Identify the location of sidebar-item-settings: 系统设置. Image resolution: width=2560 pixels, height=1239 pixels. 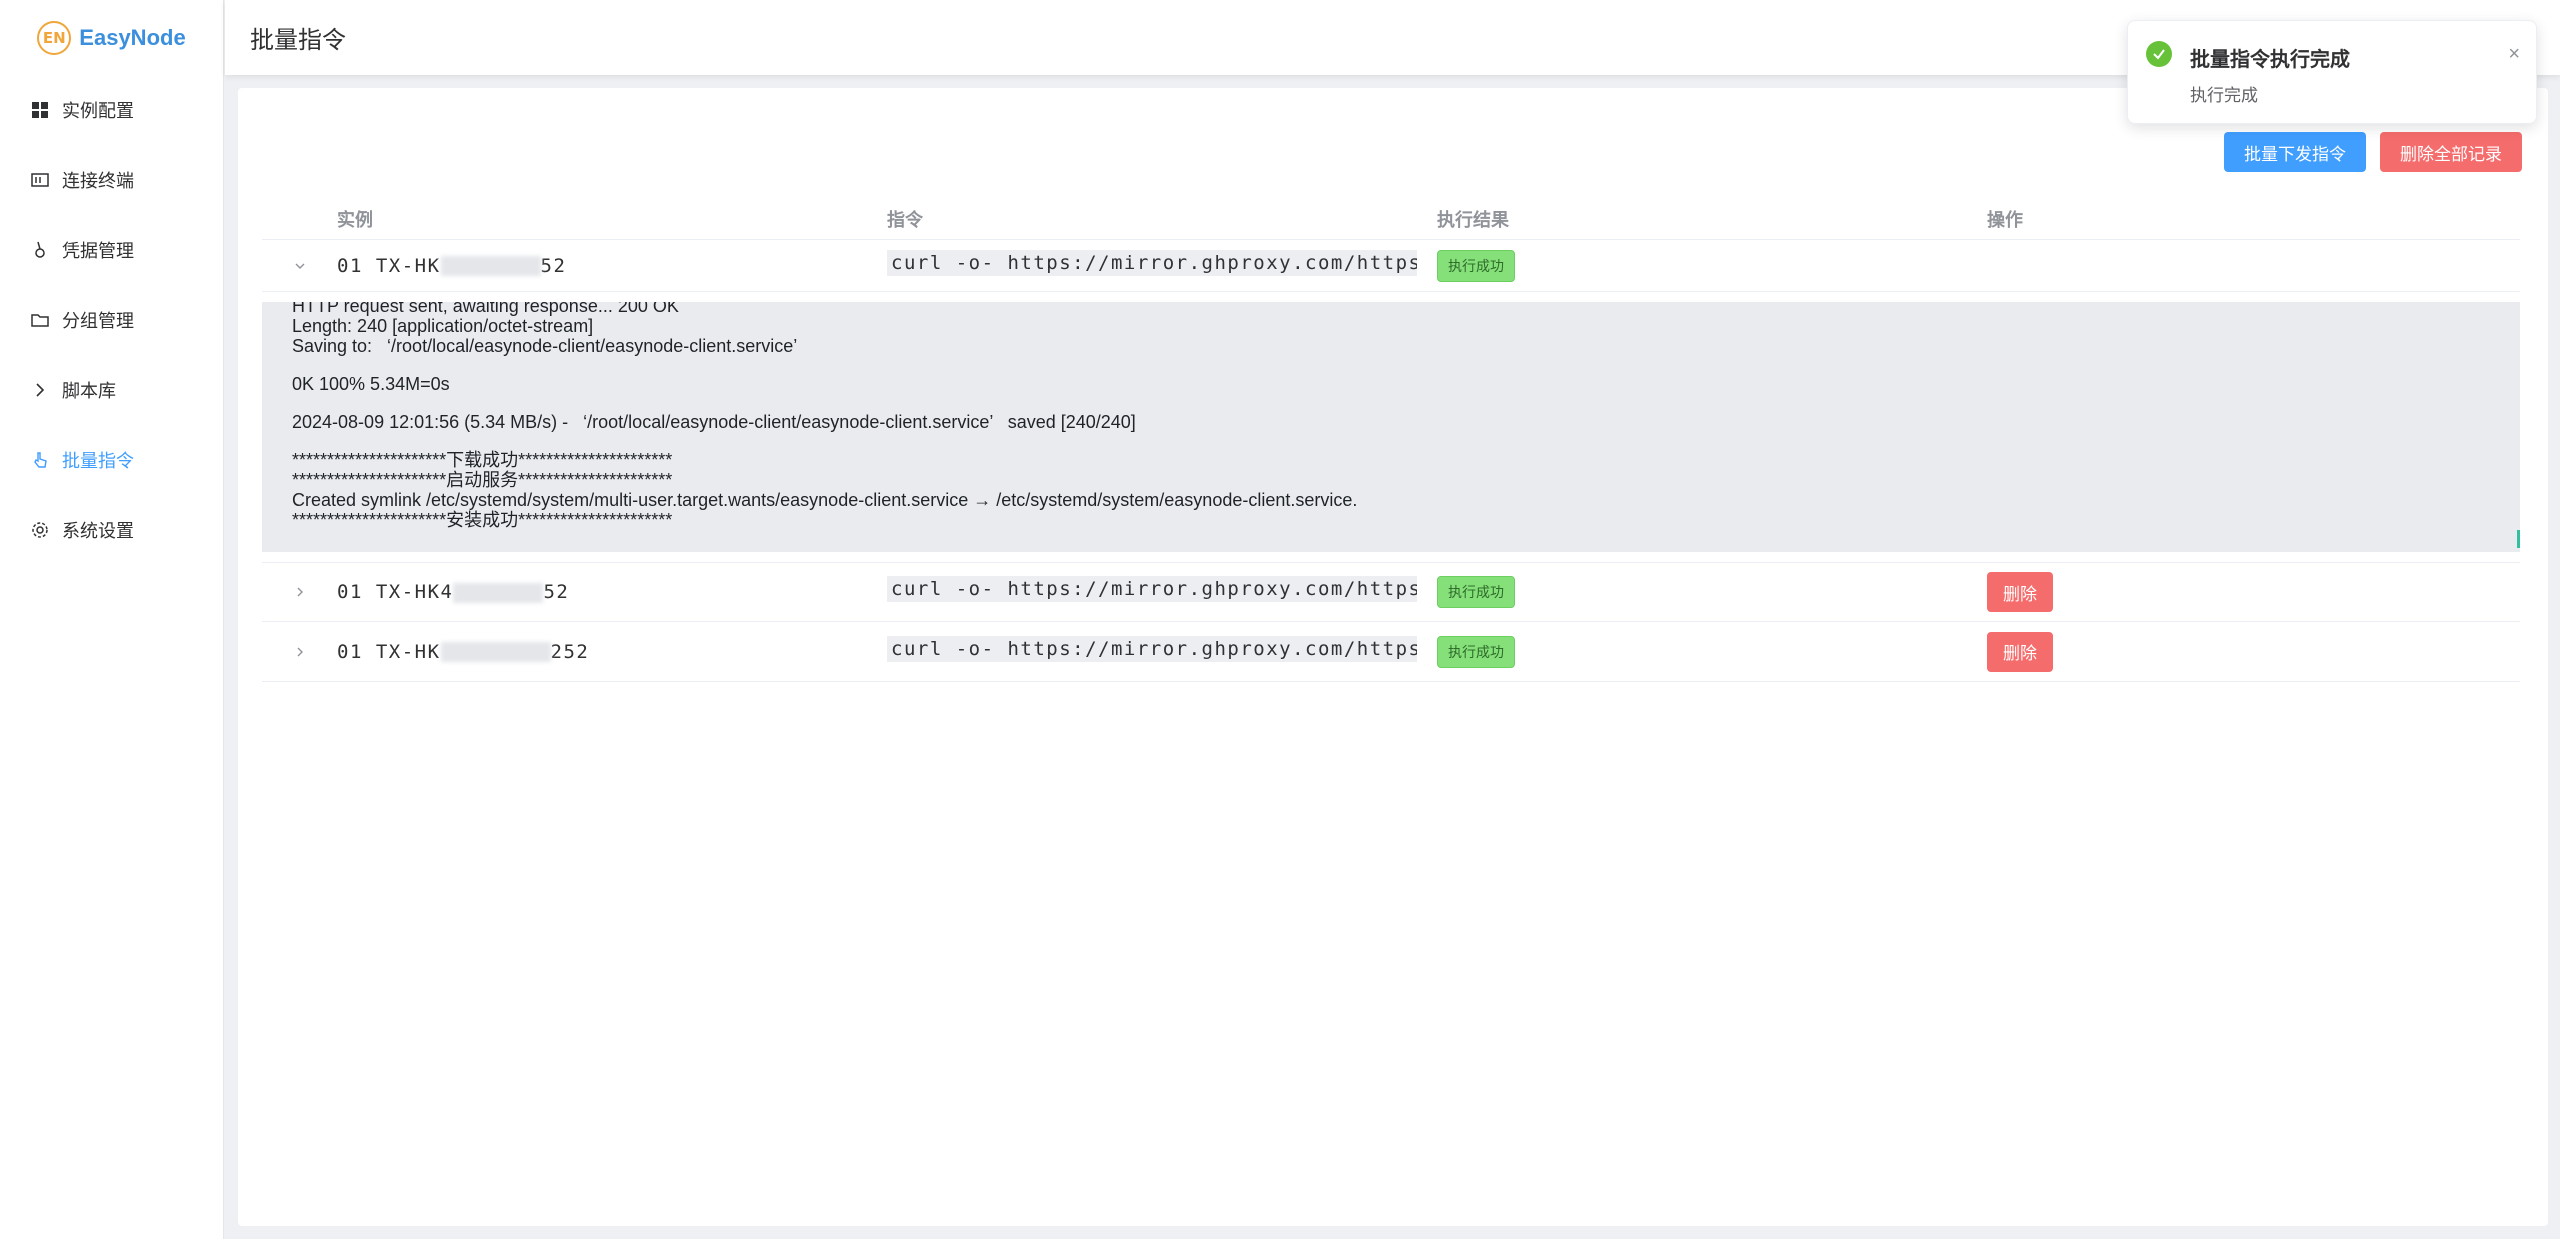
(111, 530).